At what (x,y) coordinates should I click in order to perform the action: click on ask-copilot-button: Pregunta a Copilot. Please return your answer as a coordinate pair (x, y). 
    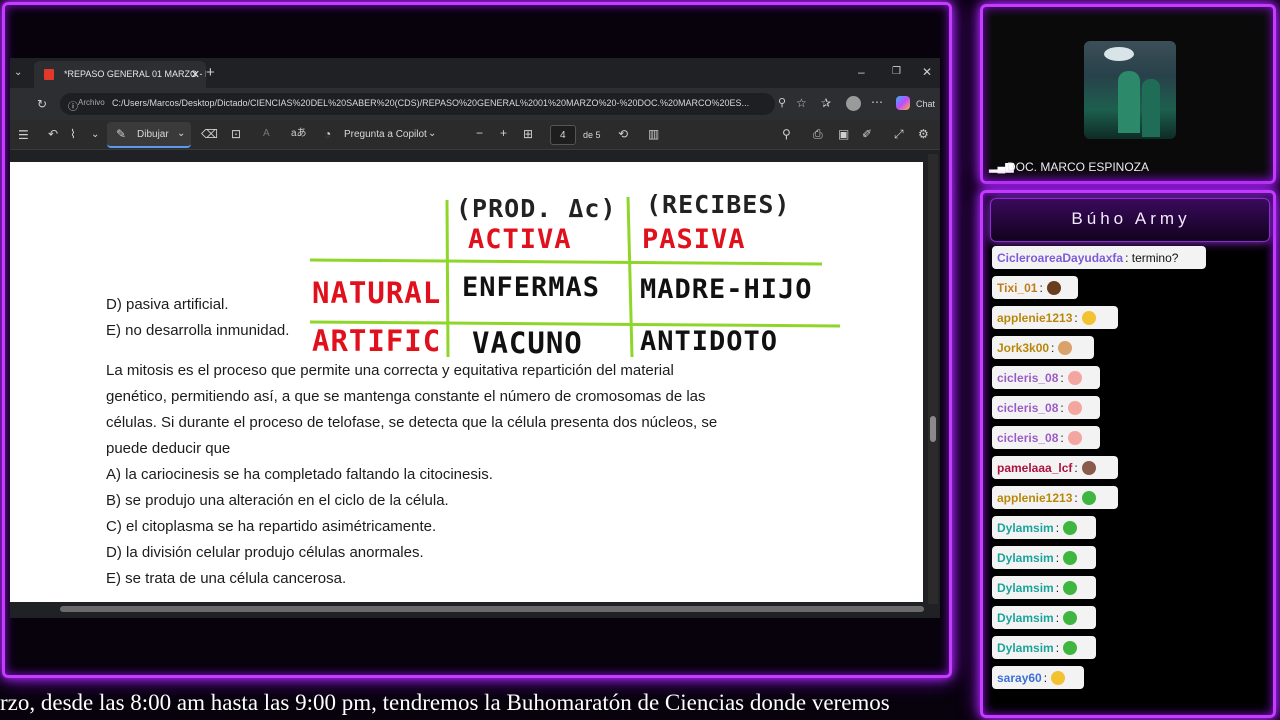
    Looking at the image, I should click on (385, 135).